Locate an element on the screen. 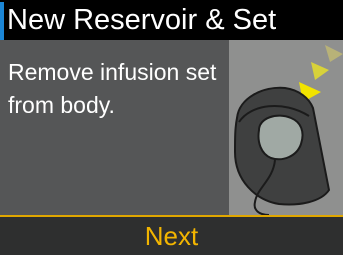 The height and width of the screenshot is (255, 343). title-accent-bar is located at coordinates (2, 21).